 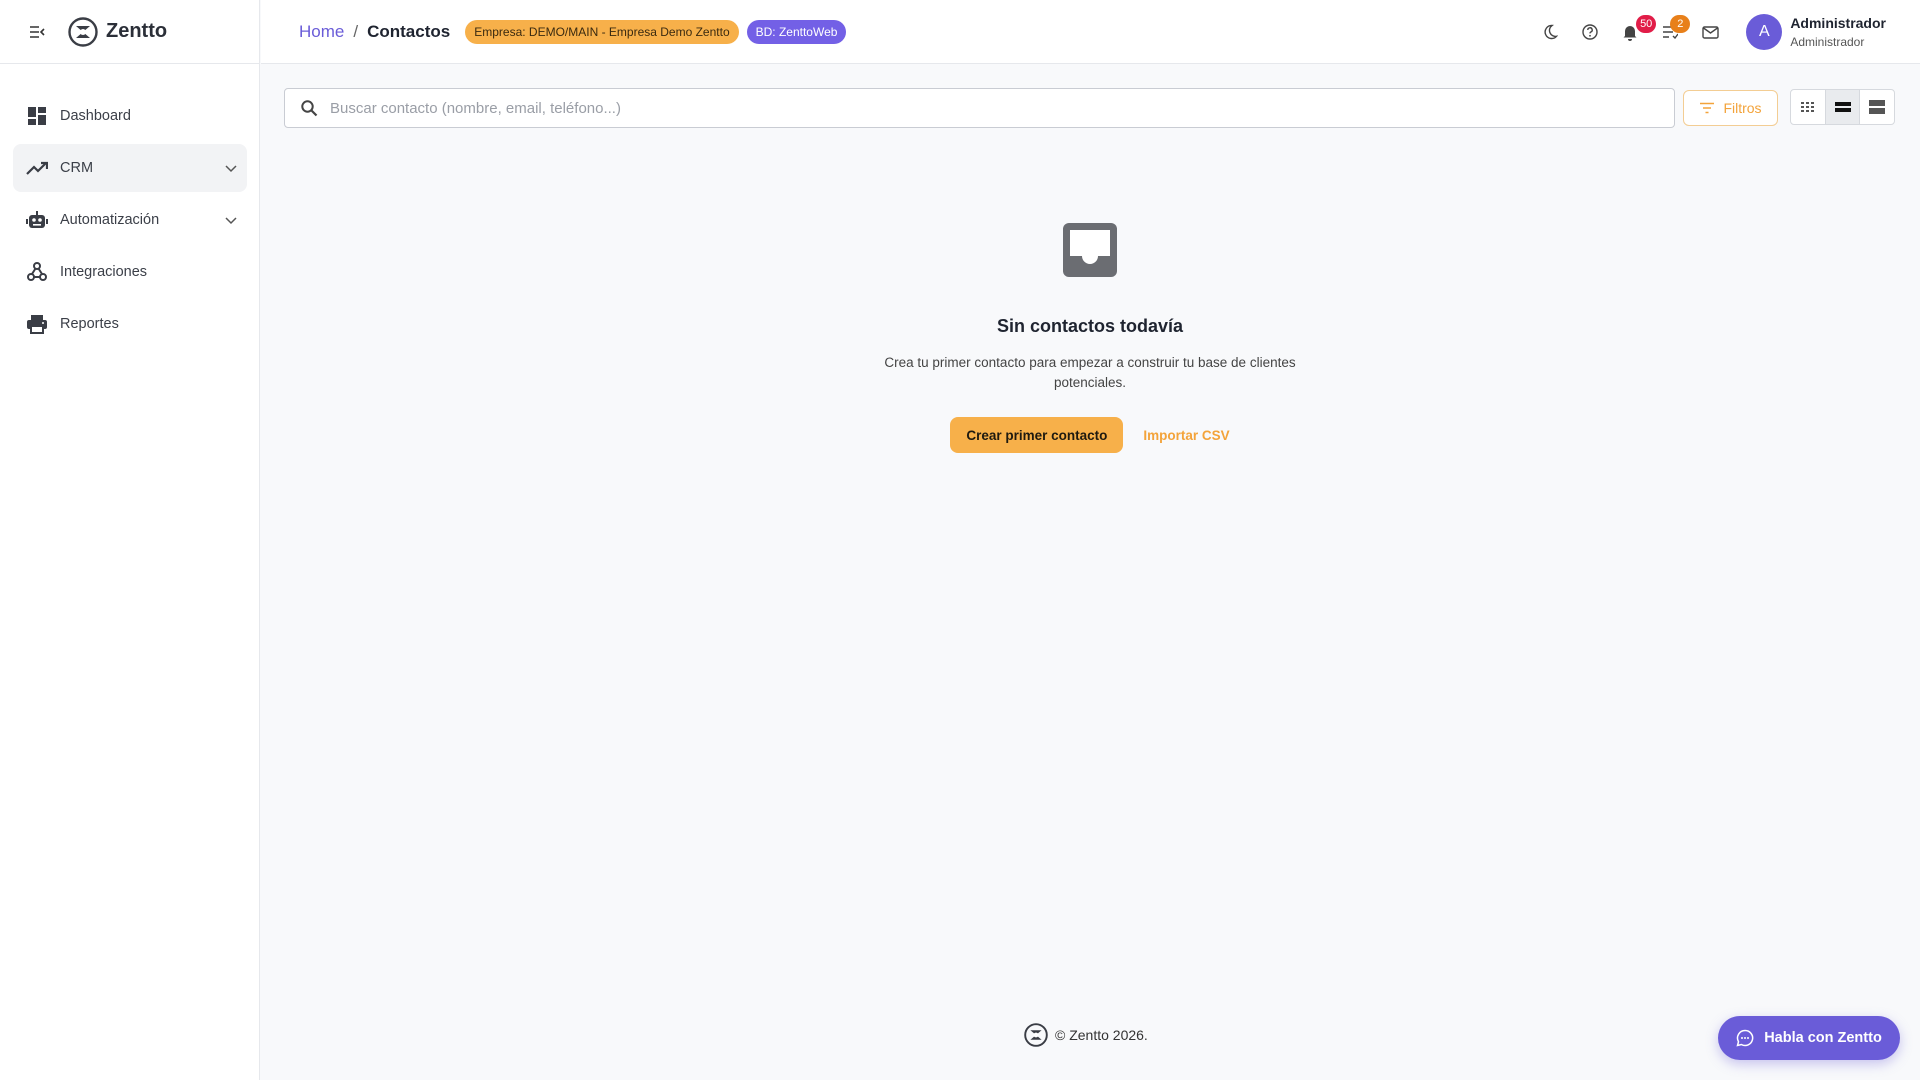 I want to click on header-actions: 50 2 A Administrador Administrador, so click(x=1725, y=32).